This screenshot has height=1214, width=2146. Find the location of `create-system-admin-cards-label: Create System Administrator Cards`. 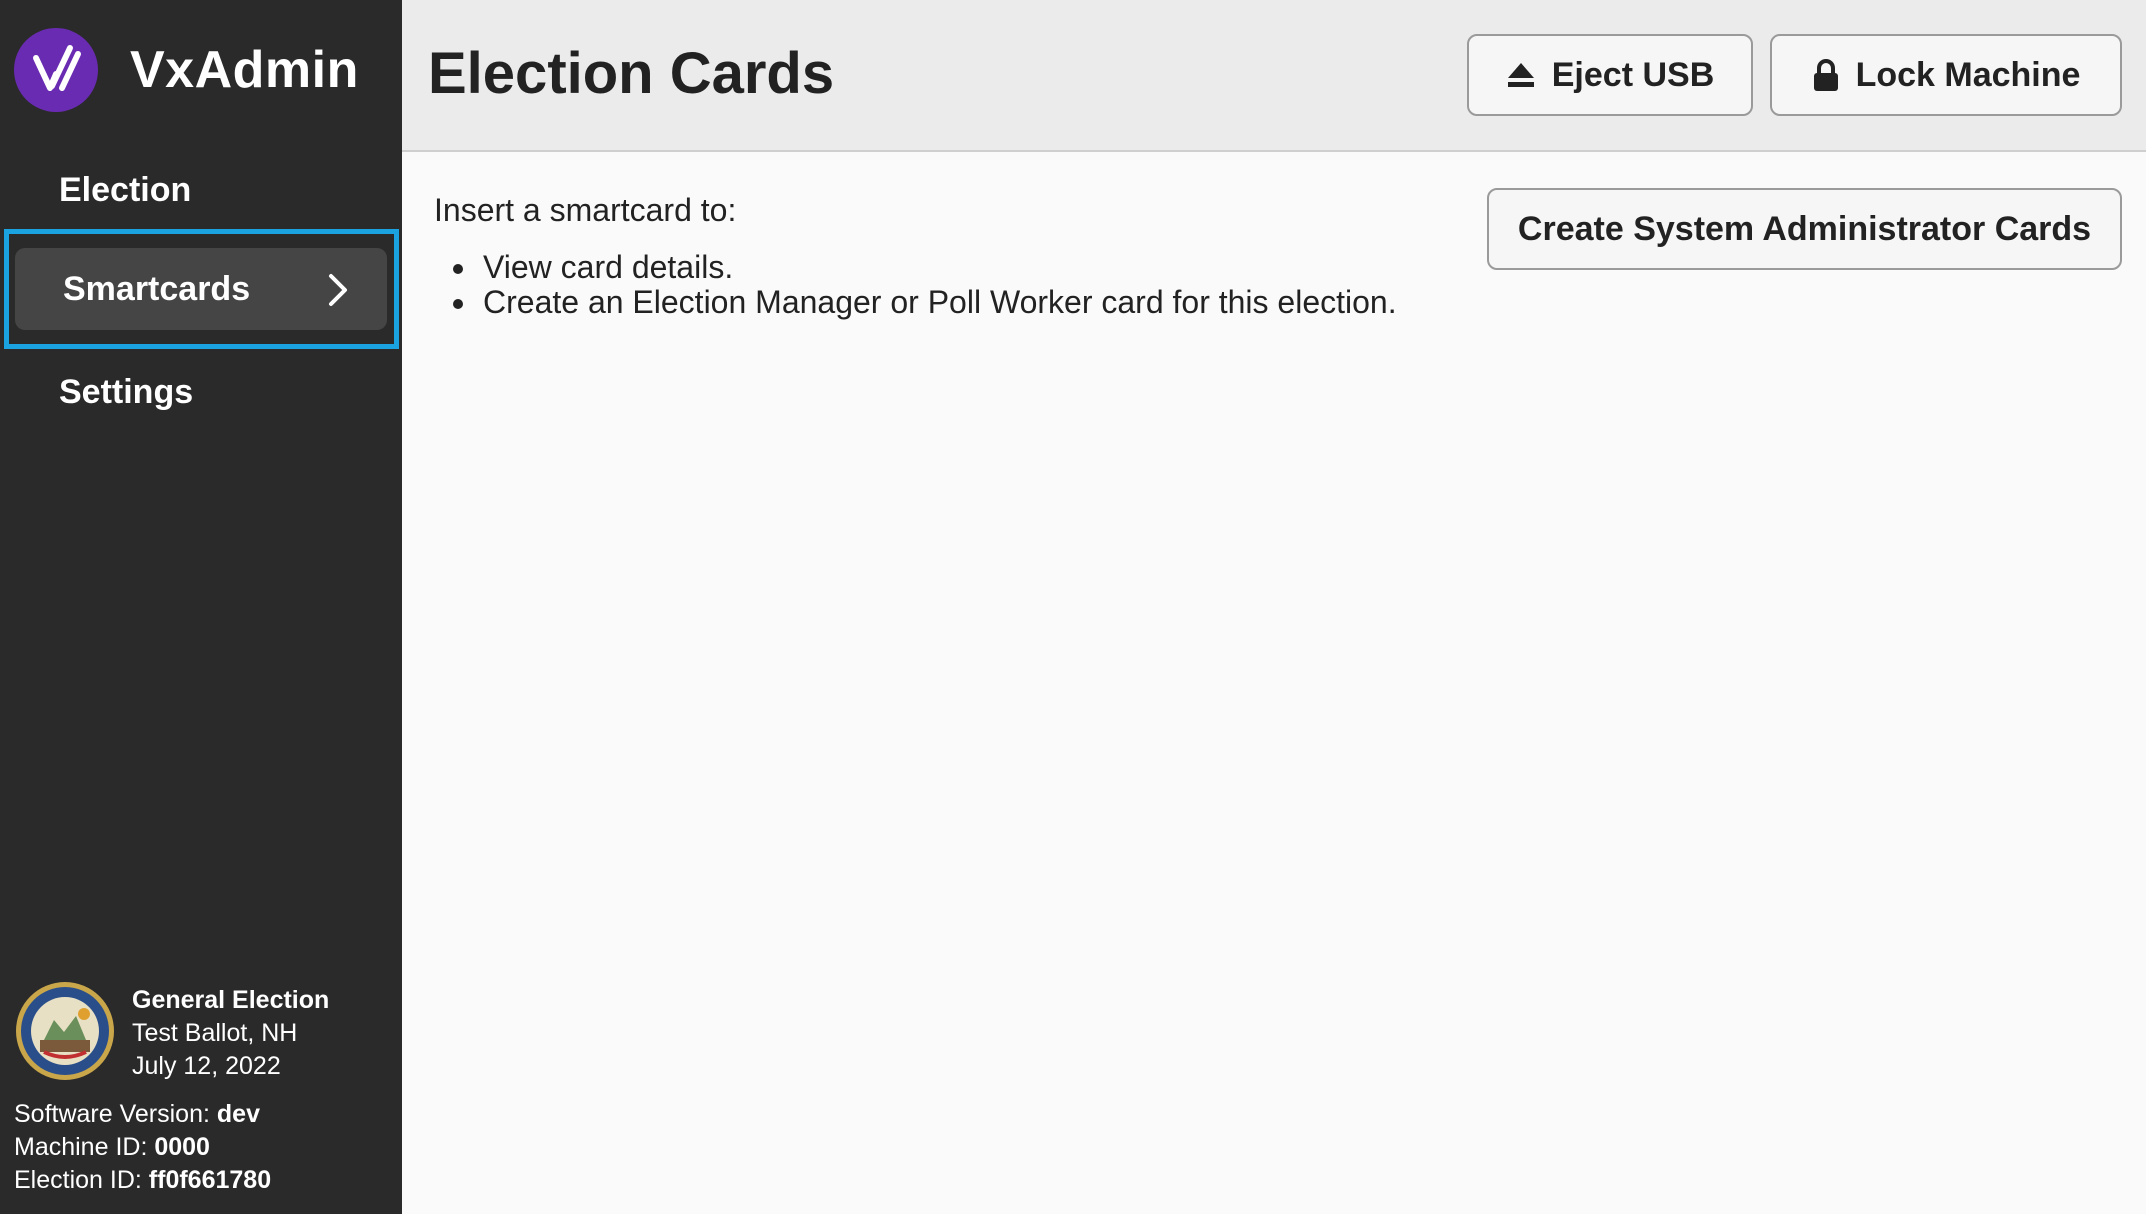

create-system-admin-cards-label: Create System Administrator Cards is located at coordinates (1804, 228).